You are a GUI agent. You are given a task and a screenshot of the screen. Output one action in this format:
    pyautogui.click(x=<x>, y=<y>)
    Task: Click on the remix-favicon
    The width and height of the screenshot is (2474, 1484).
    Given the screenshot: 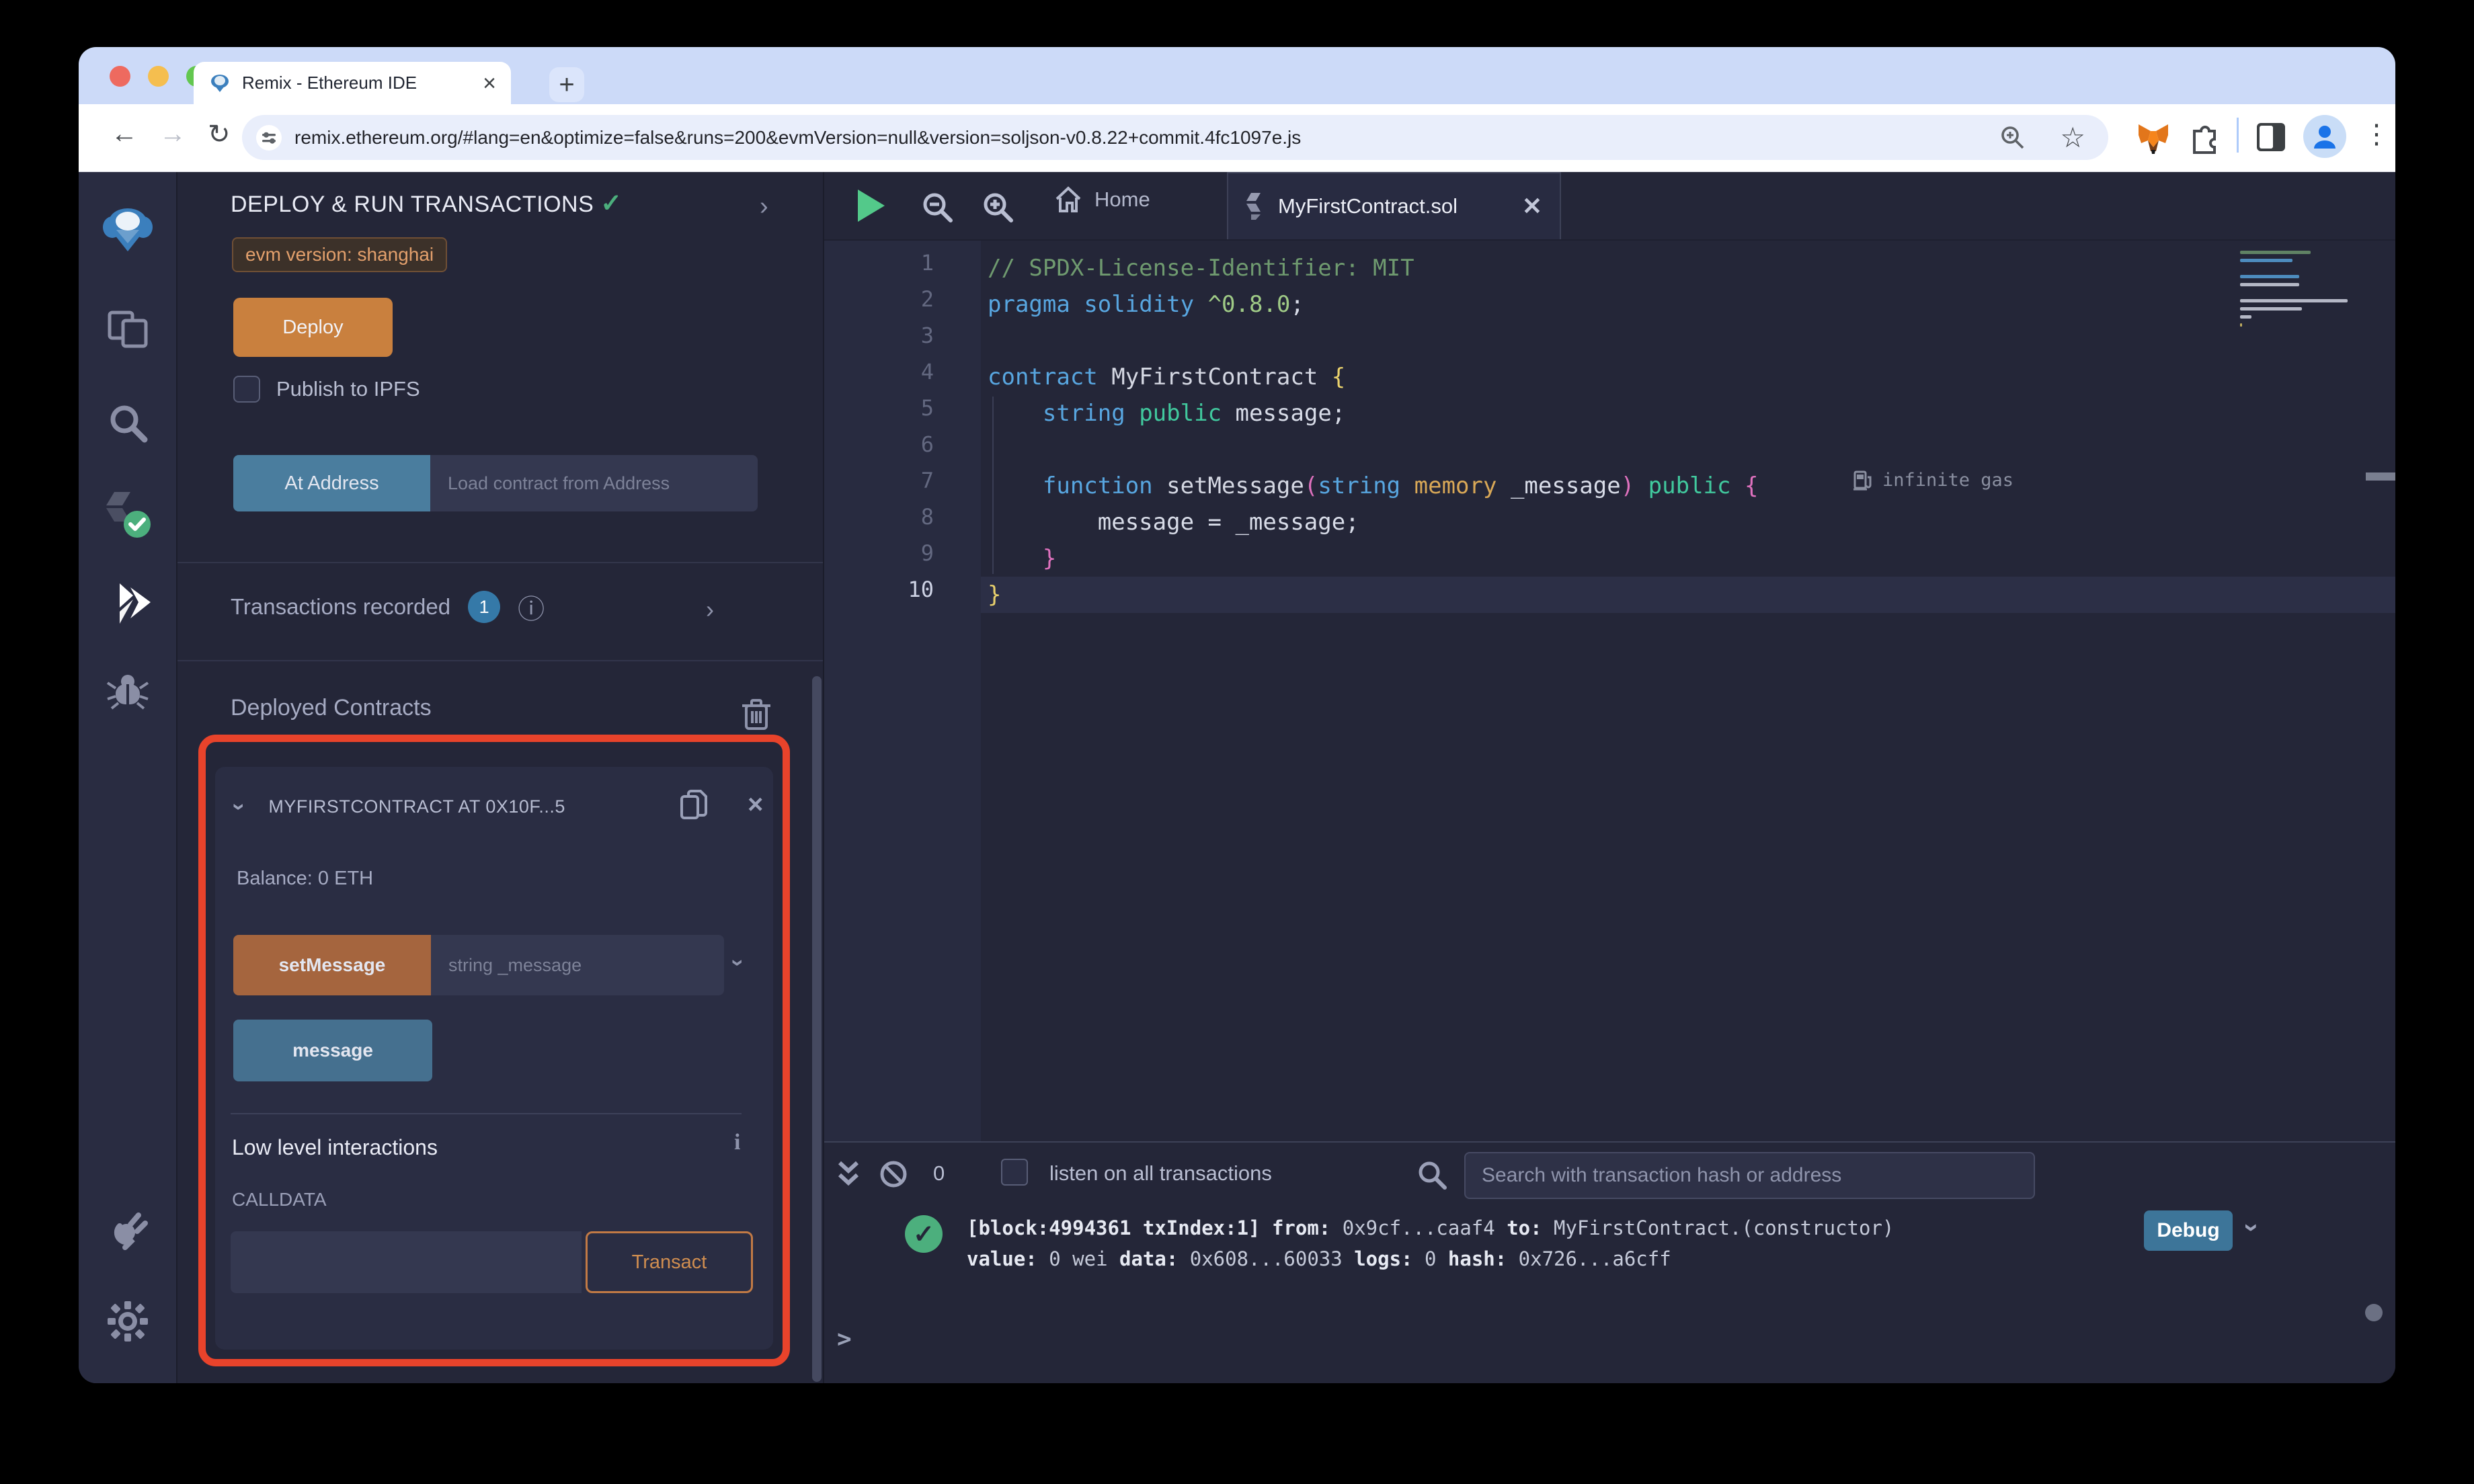 What is the action you would take?
    pyautogui.click(x=220, y=83)
    